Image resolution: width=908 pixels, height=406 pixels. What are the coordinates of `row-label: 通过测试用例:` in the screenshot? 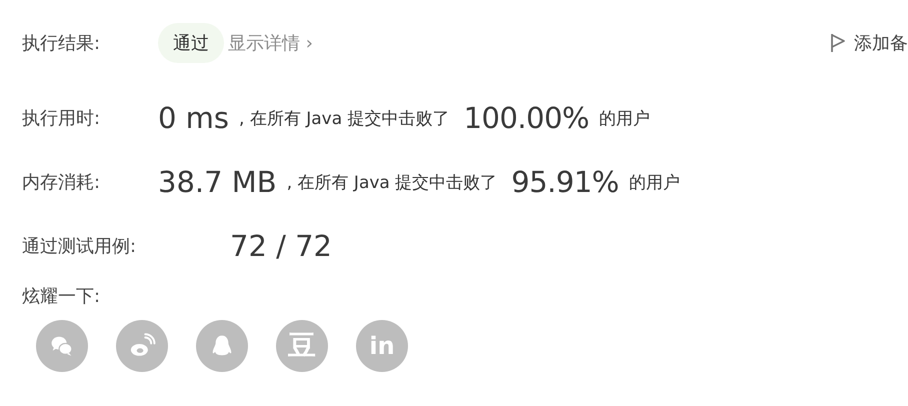 It's located at (80, 246).